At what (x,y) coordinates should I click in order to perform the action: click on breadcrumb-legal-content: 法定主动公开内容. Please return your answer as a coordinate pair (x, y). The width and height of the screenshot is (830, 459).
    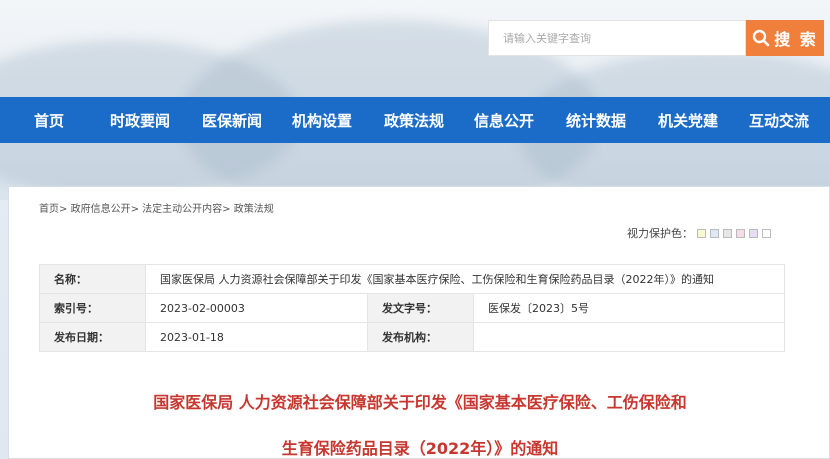
    Looking at the image, I should click on (182, 209).